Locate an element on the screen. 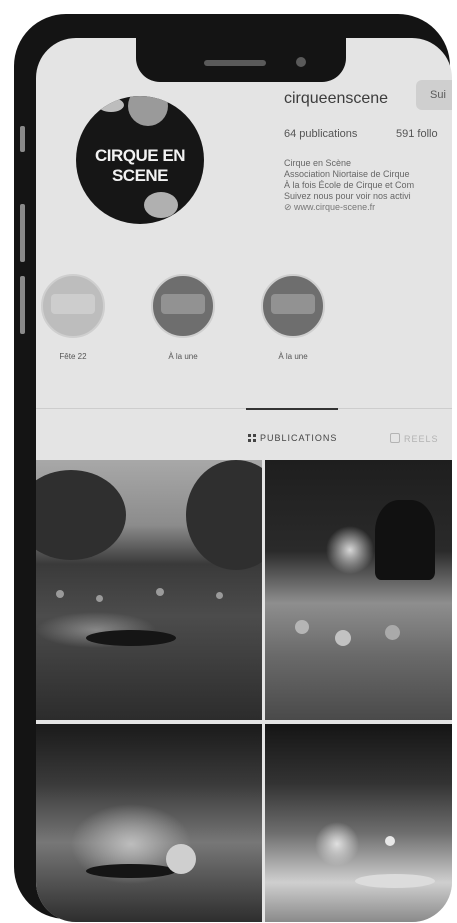 The image size is (457, 923). volume-down-button is located at coordinates (22, 305).